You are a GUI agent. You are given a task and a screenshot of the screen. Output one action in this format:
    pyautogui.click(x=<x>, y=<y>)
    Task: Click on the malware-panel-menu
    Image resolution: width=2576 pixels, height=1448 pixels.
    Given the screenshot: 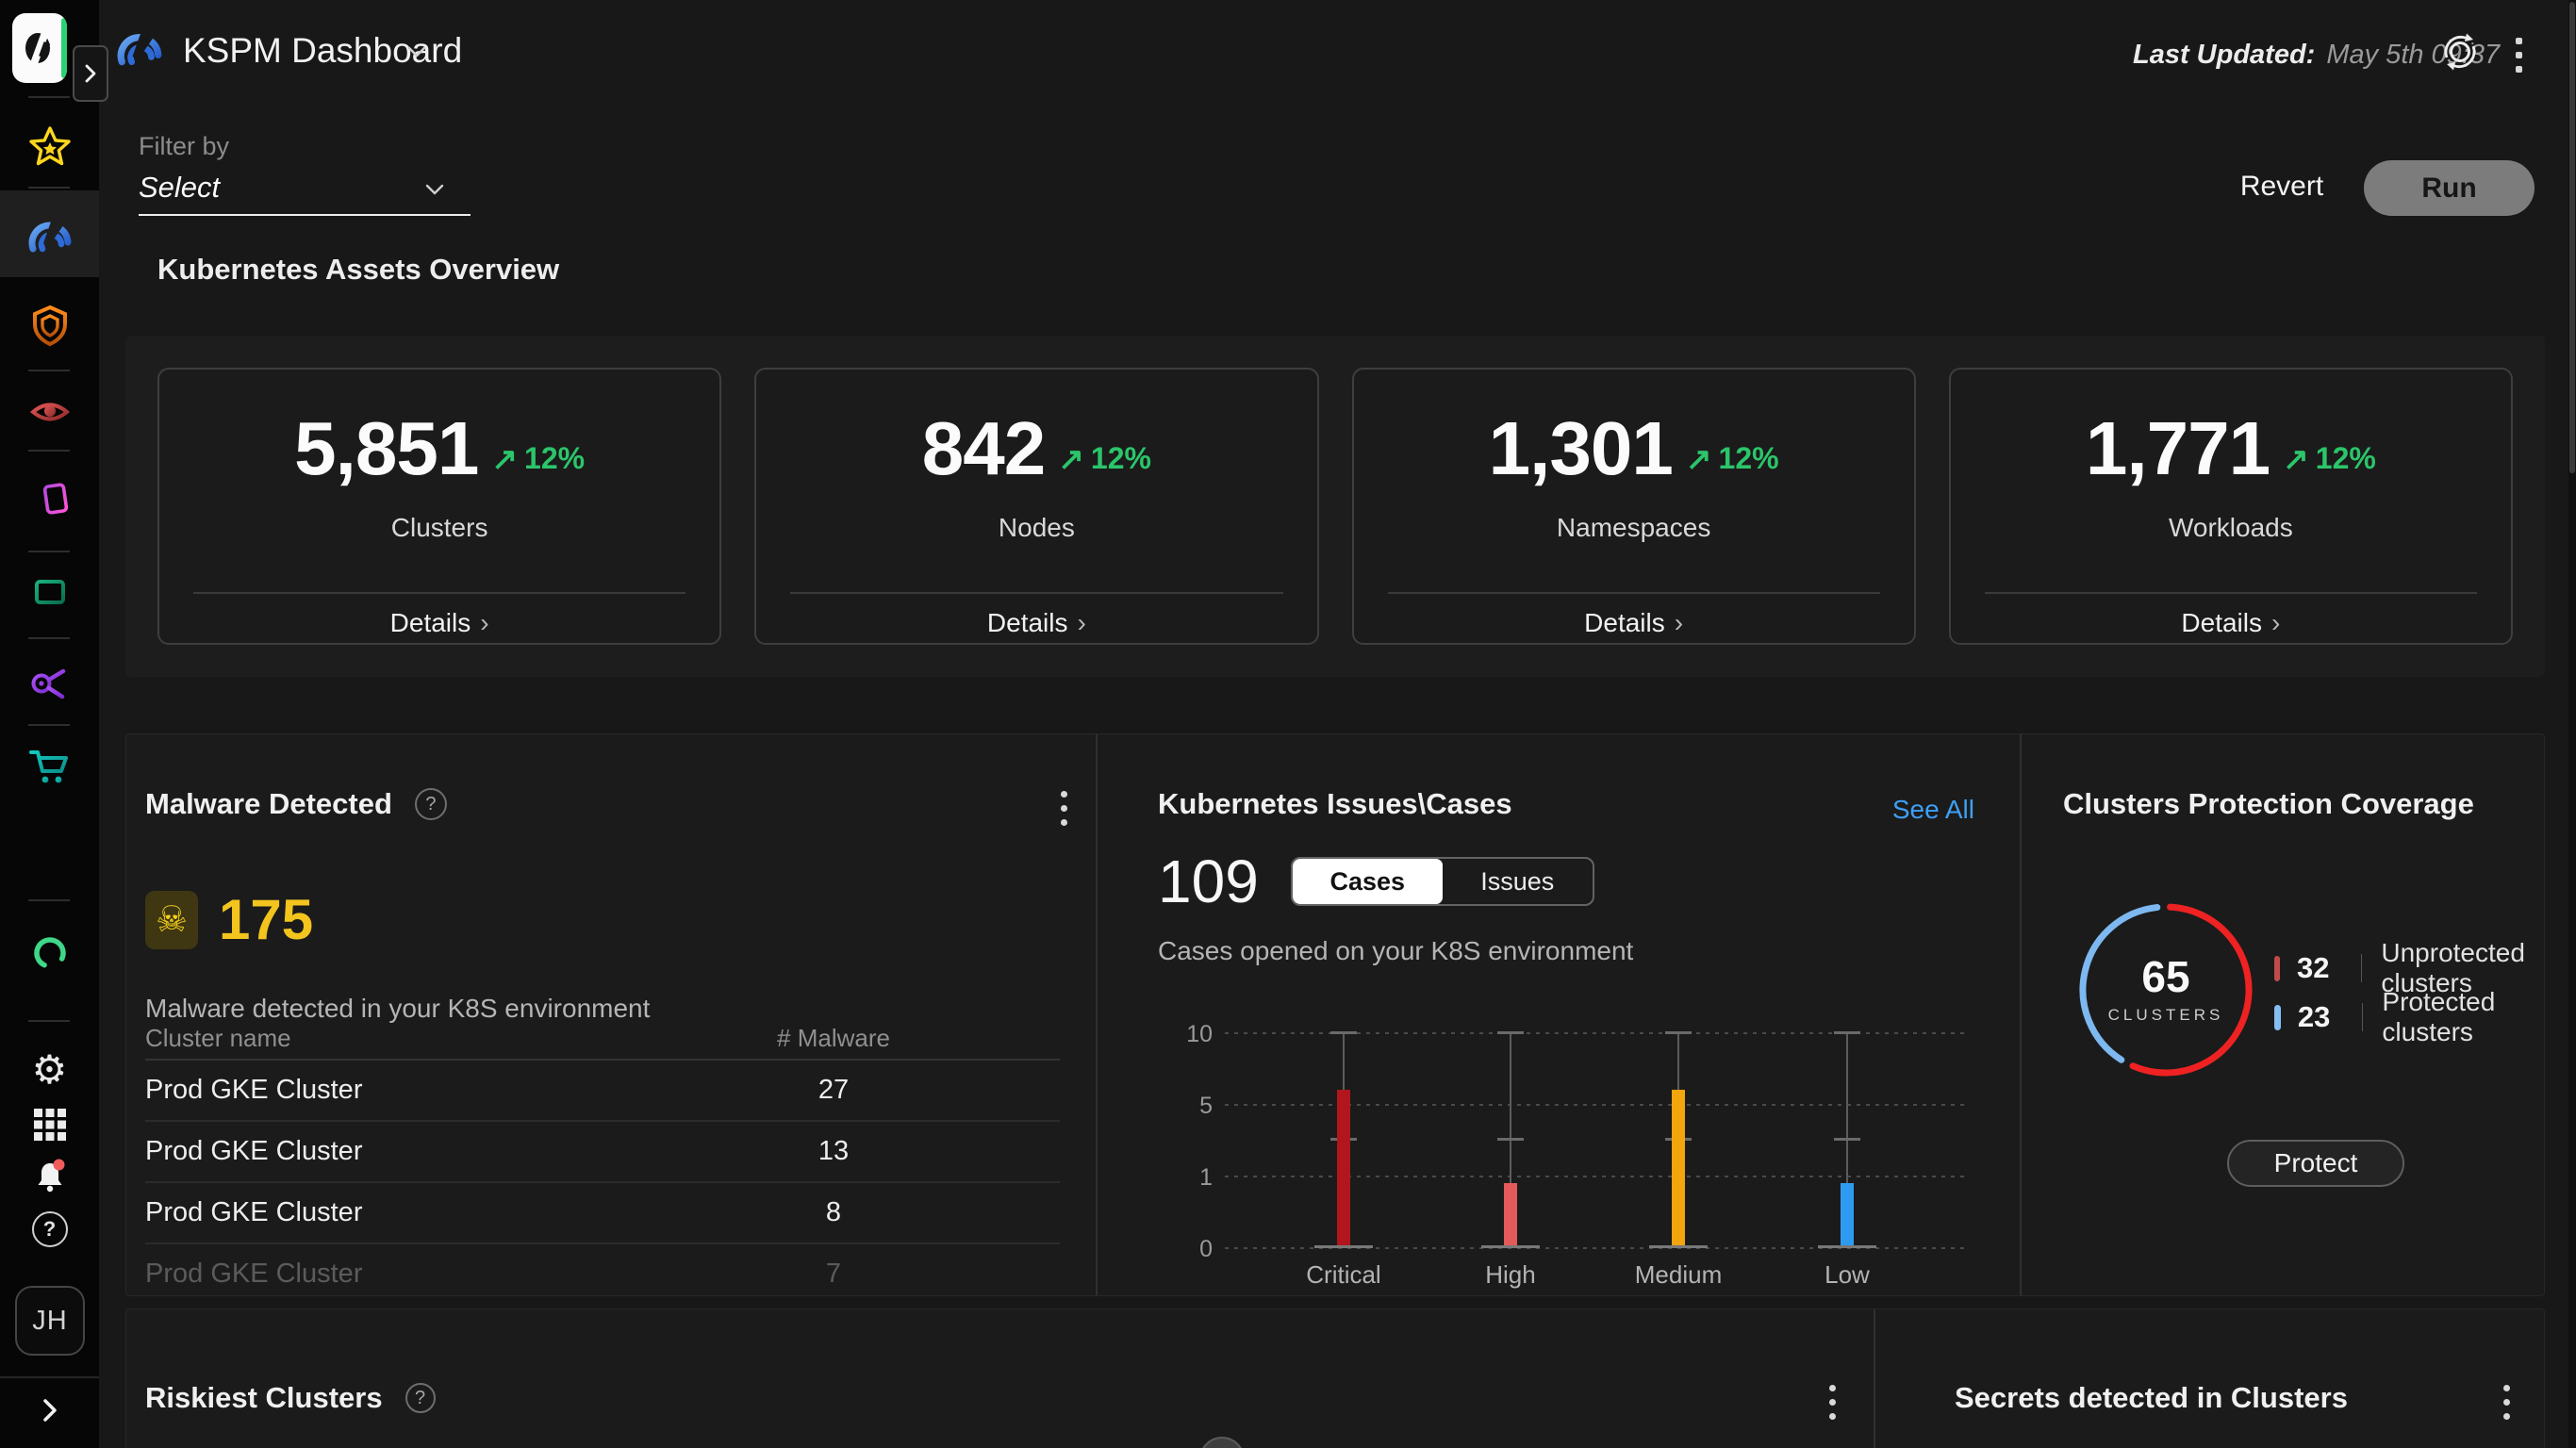 What is the action you would take?
    pyautogui.click(x=1064, y=808)
    